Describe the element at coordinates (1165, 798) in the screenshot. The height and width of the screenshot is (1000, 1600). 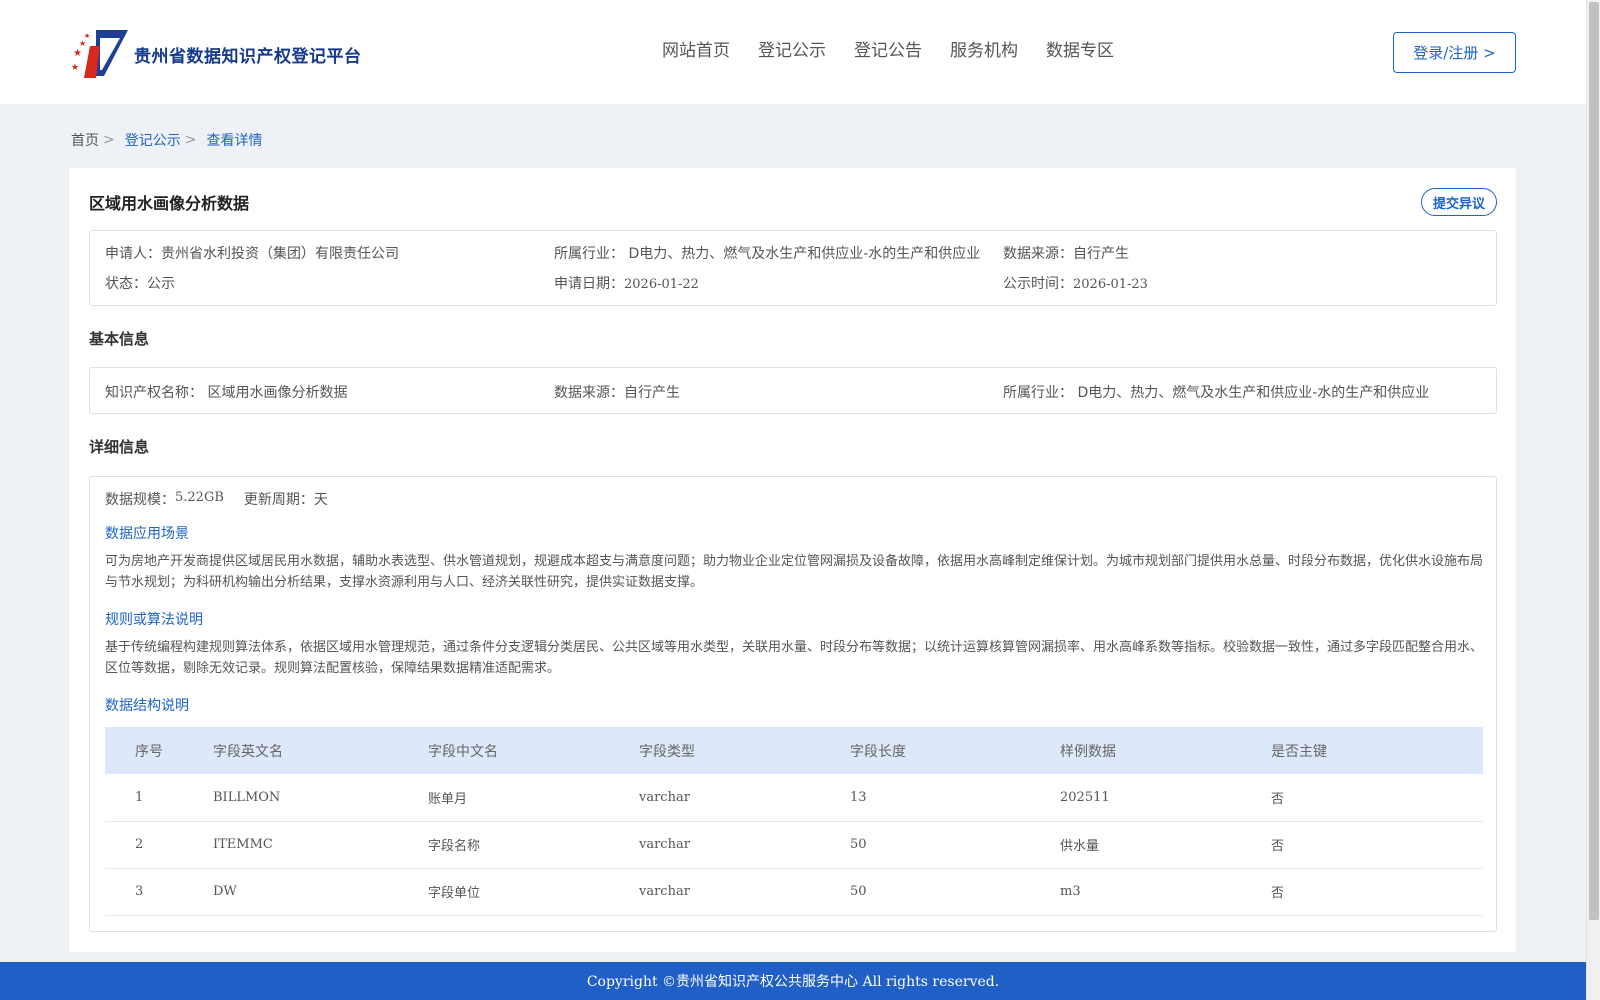
I see `cell-sample: 202511` at that location.